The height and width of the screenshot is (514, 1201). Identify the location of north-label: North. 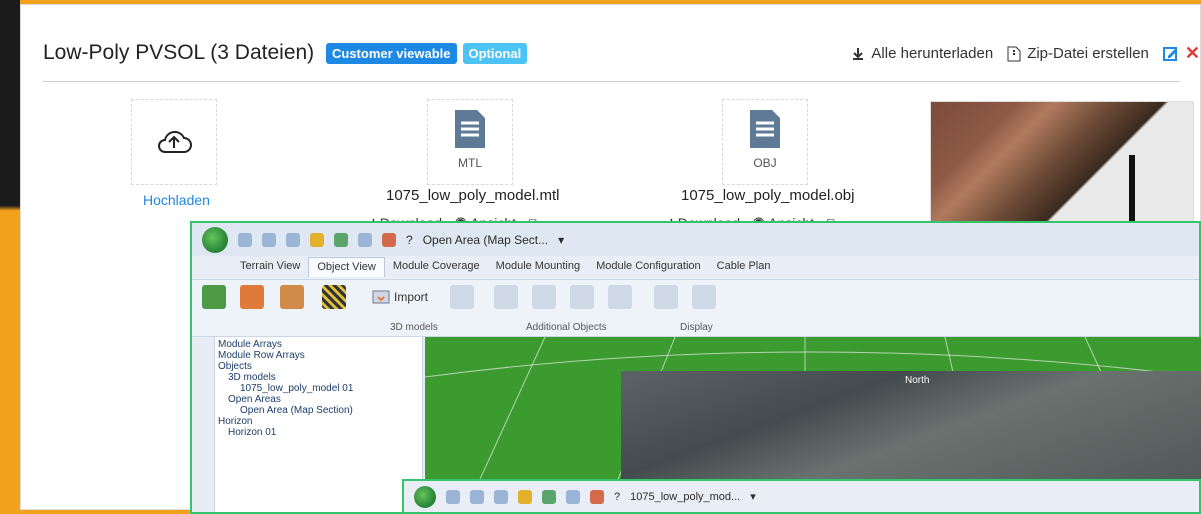
(917, 380).